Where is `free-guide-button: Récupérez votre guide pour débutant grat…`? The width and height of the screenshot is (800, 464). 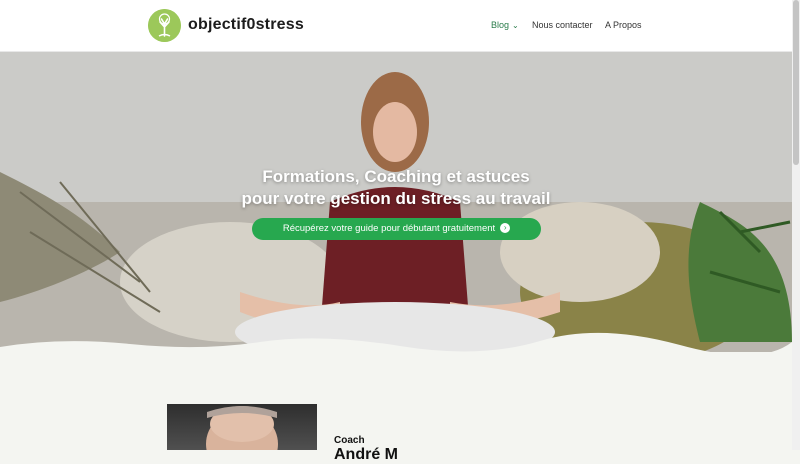
free-guide-button: Récupérez votre guide pour débutant grat… is located at coordinates (396, 229).